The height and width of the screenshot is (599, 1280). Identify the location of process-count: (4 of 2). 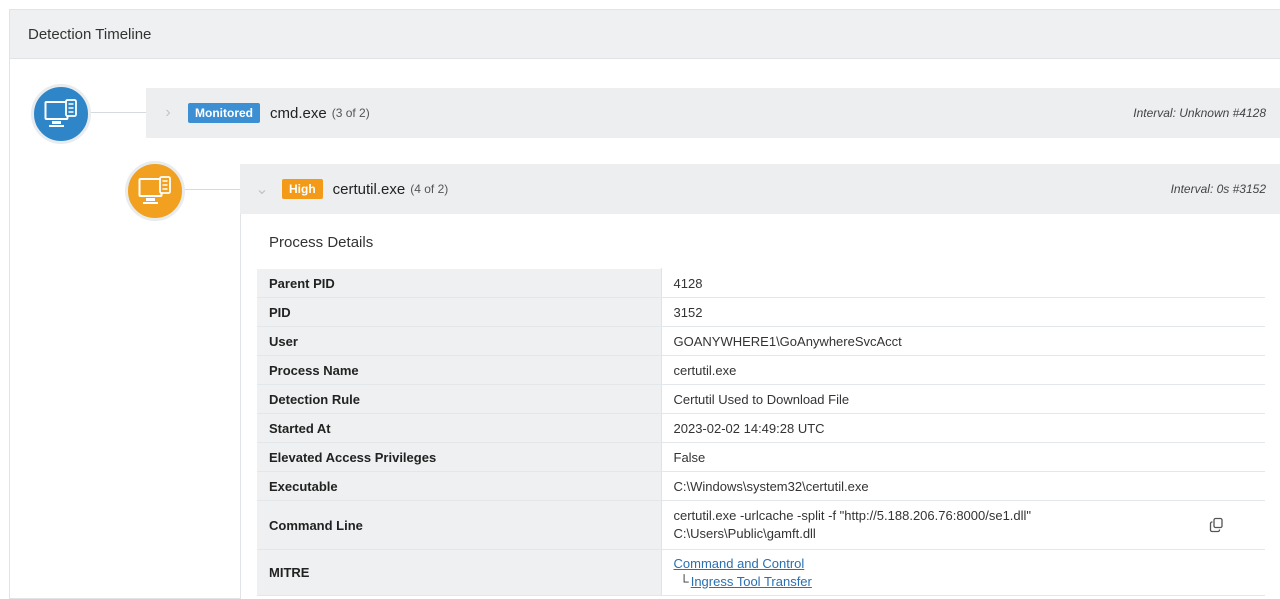
(429, 189).